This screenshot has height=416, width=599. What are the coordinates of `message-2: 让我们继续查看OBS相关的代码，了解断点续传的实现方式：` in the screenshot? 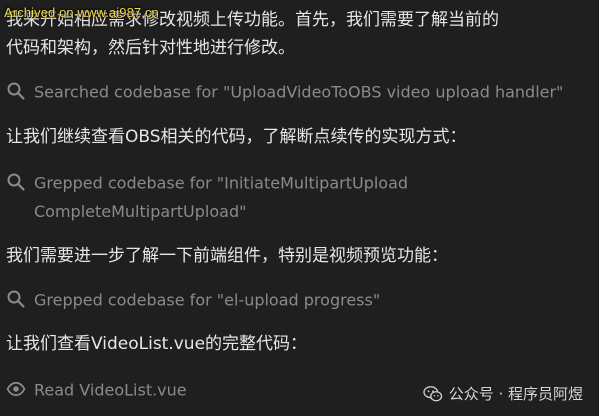 It's located at (236, 137).